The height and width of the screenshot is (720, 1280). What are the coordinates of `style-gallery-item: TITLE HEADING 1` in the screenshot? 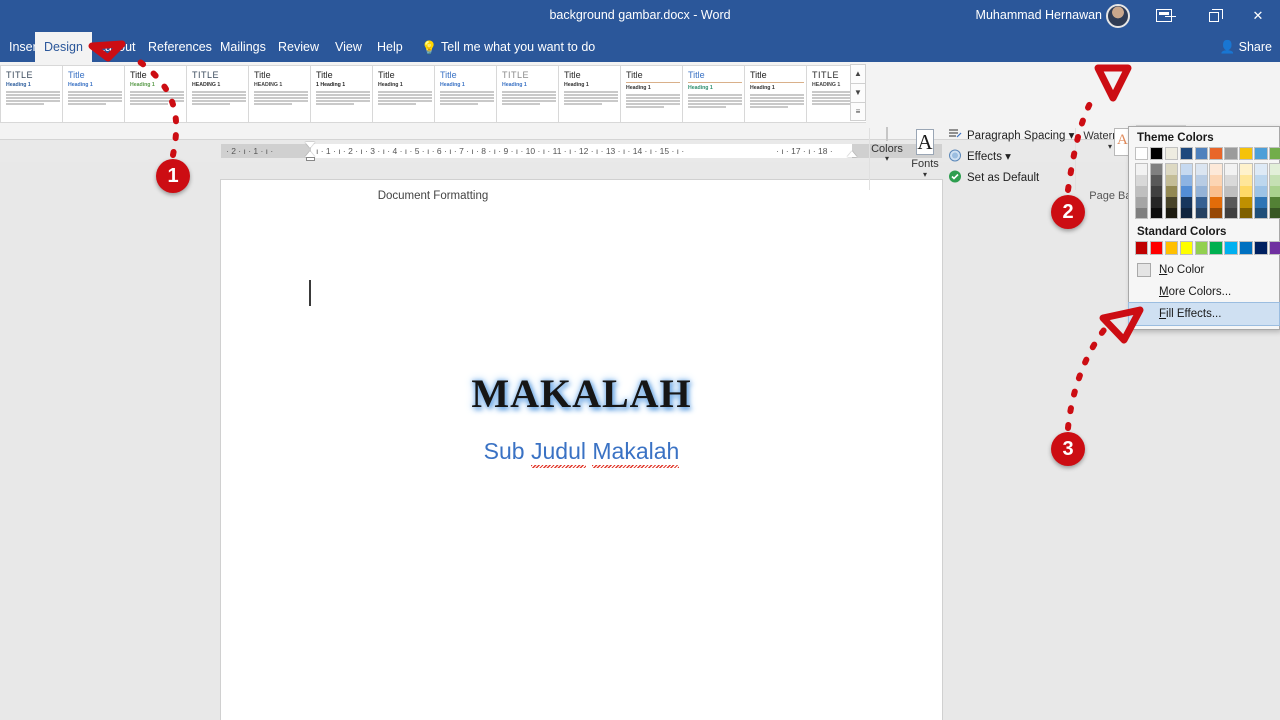 It's located at (219, 94).